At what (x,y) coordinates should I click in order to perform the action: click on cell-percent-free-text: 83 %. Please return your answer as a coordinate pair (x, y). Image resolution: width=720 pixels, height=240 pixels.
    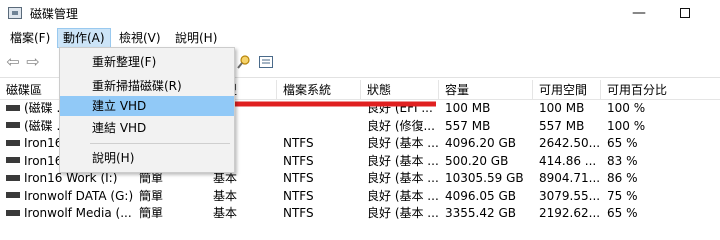
    Looking at the image, I should click on (622, 160).